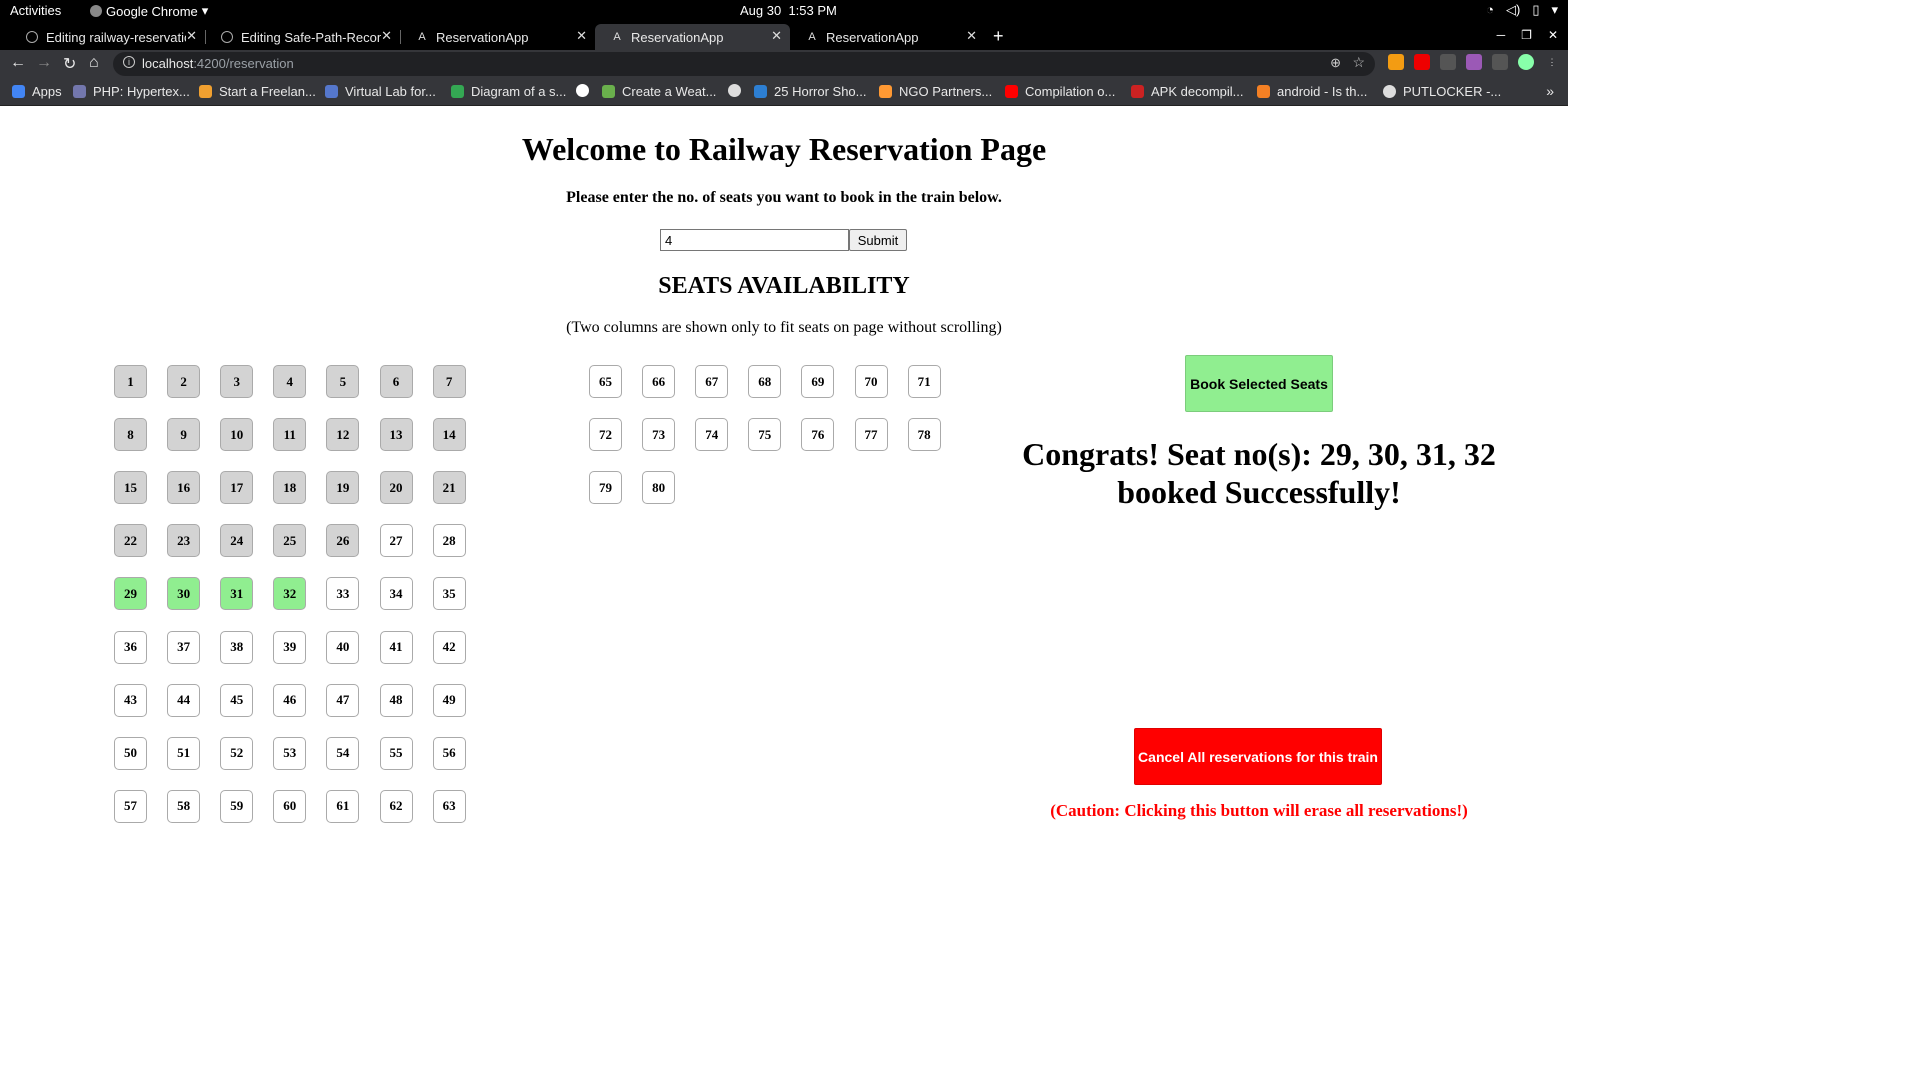 The height and width of the screenshot is (1080, 1920). Describe the element at coordinates (184, 700) in the screenshot. I see `seat-44: 44` at that location.